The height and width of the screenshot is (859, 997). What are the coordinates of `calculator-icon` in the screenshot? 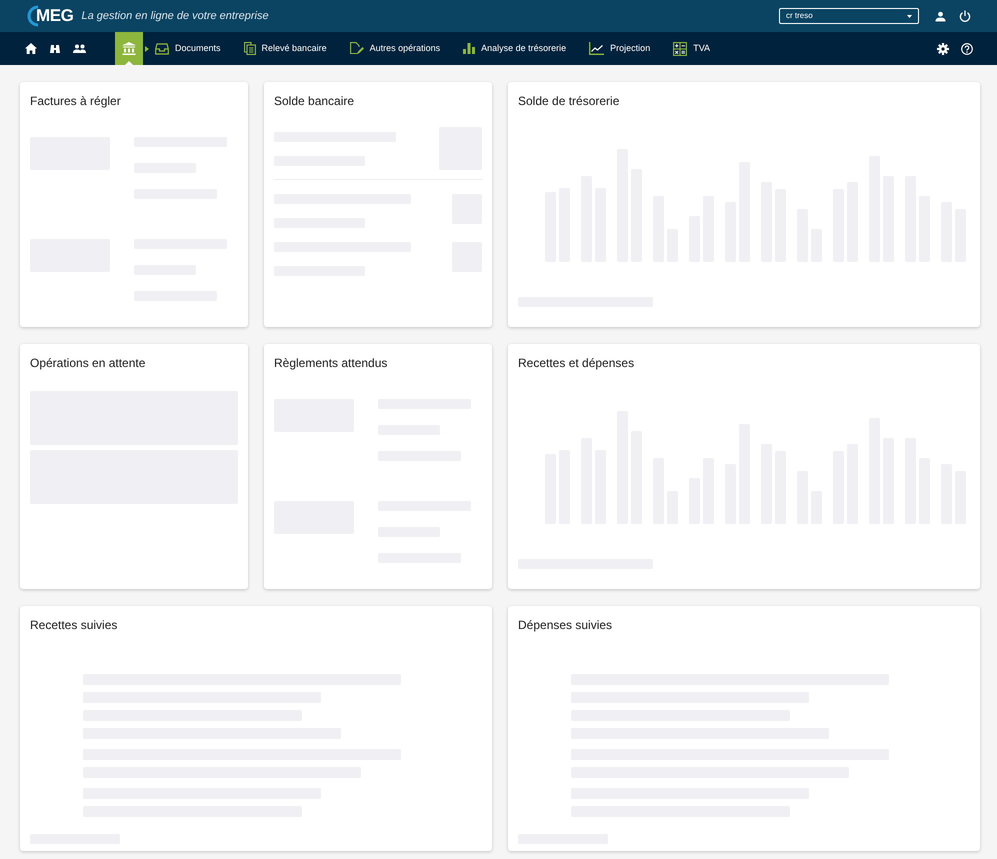 It's located at (680, 49).